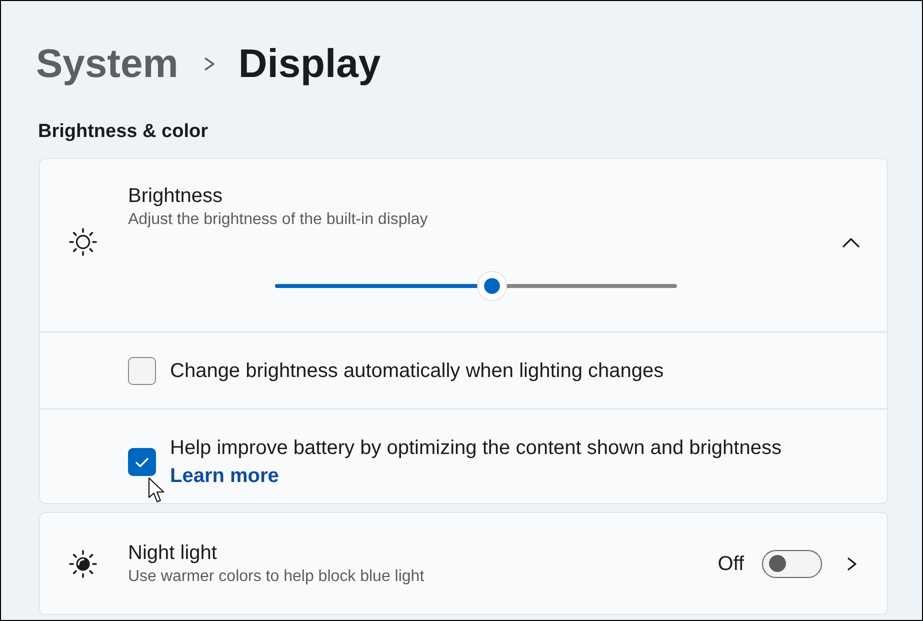  I want to click on sun-icon, so click(83, 242).